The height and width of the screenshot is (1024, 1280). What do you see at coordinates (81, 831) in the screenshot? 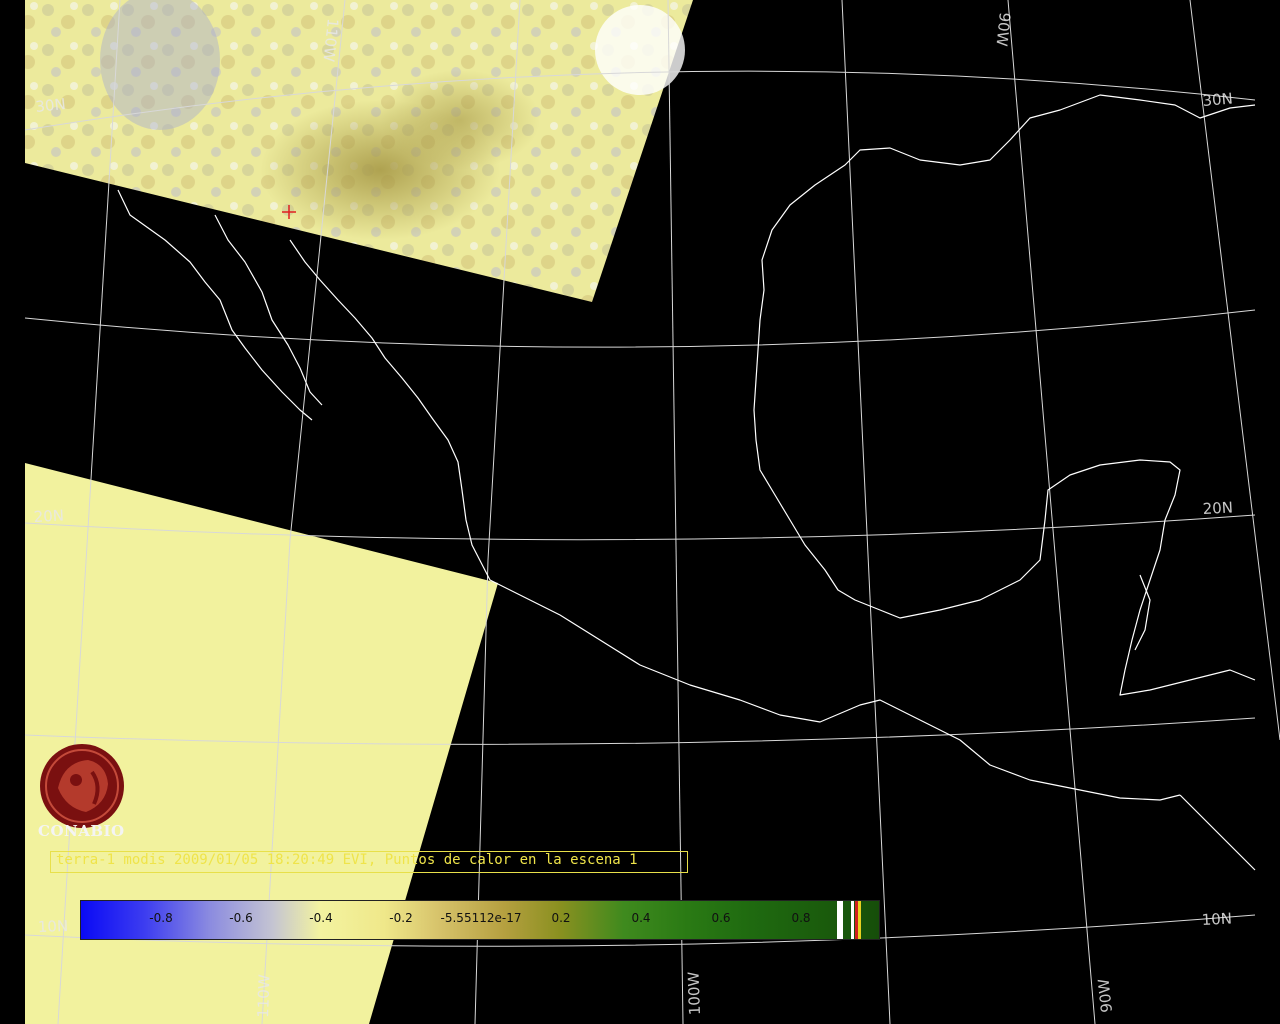
I see `conabio-logo-text: CONABIO` at bounding box center [81, 831].